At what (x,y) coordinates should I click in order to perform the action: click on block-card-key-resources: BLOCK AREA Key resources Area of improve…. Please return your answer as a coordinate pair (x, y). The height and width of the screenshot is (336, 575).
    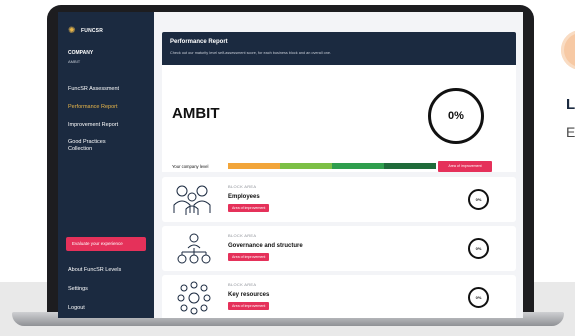
    Looking at the image, I should click on (339, 296).